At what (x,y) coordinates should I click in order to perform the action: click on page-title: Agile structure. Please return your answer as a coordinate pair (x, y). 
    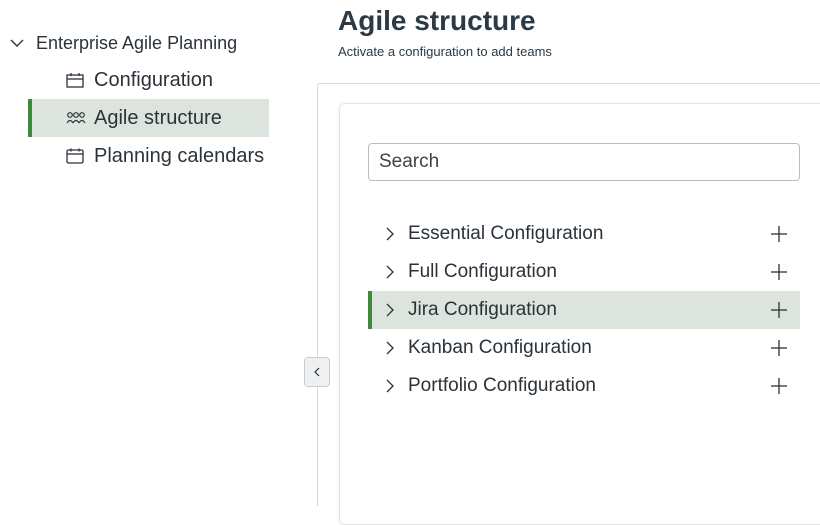
    Looking at the image, I should click on (437, 20).